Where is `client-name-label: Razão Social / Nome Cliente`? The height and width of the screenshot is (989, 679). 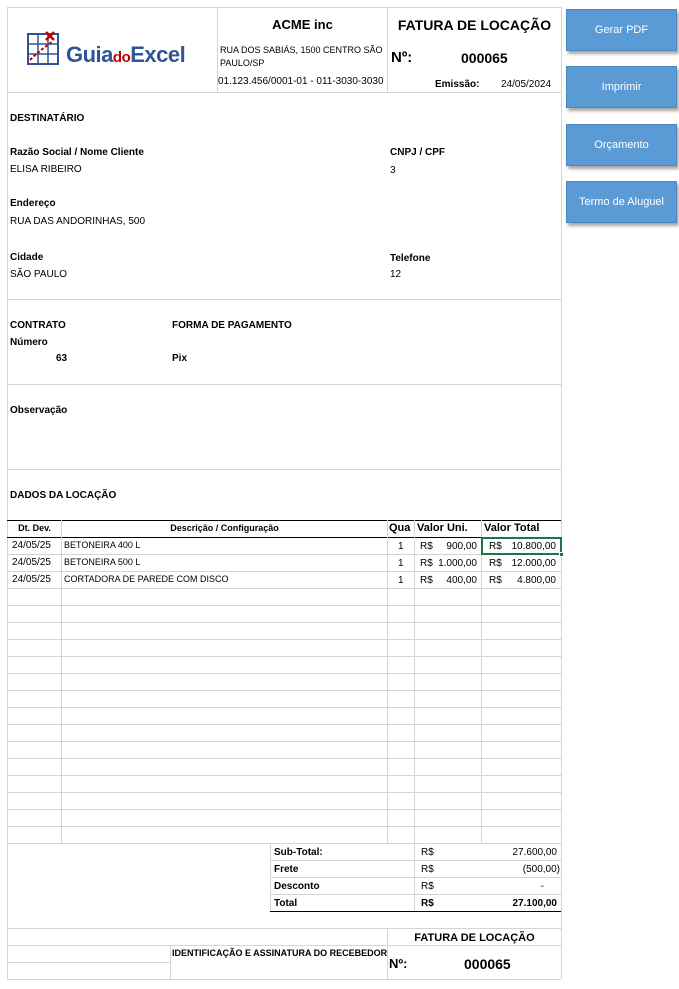 client-name-label: Razão Social / Nome Cliente is located at coordinates (77, 152).